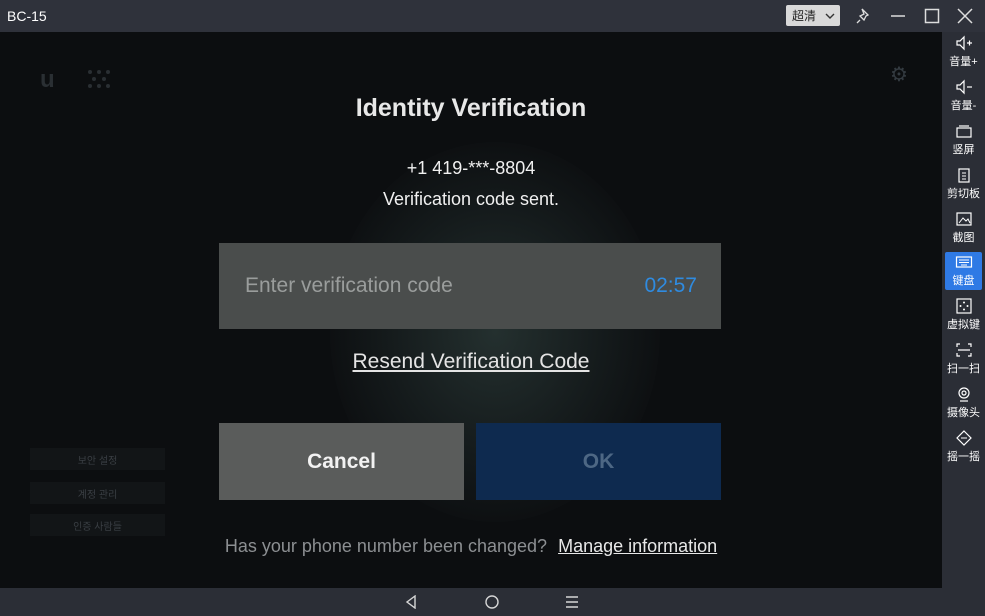  What do you see at coordinates (963, 87) in the screenshot?
I see `volume-down-icon` at bounding box center [963, 87].